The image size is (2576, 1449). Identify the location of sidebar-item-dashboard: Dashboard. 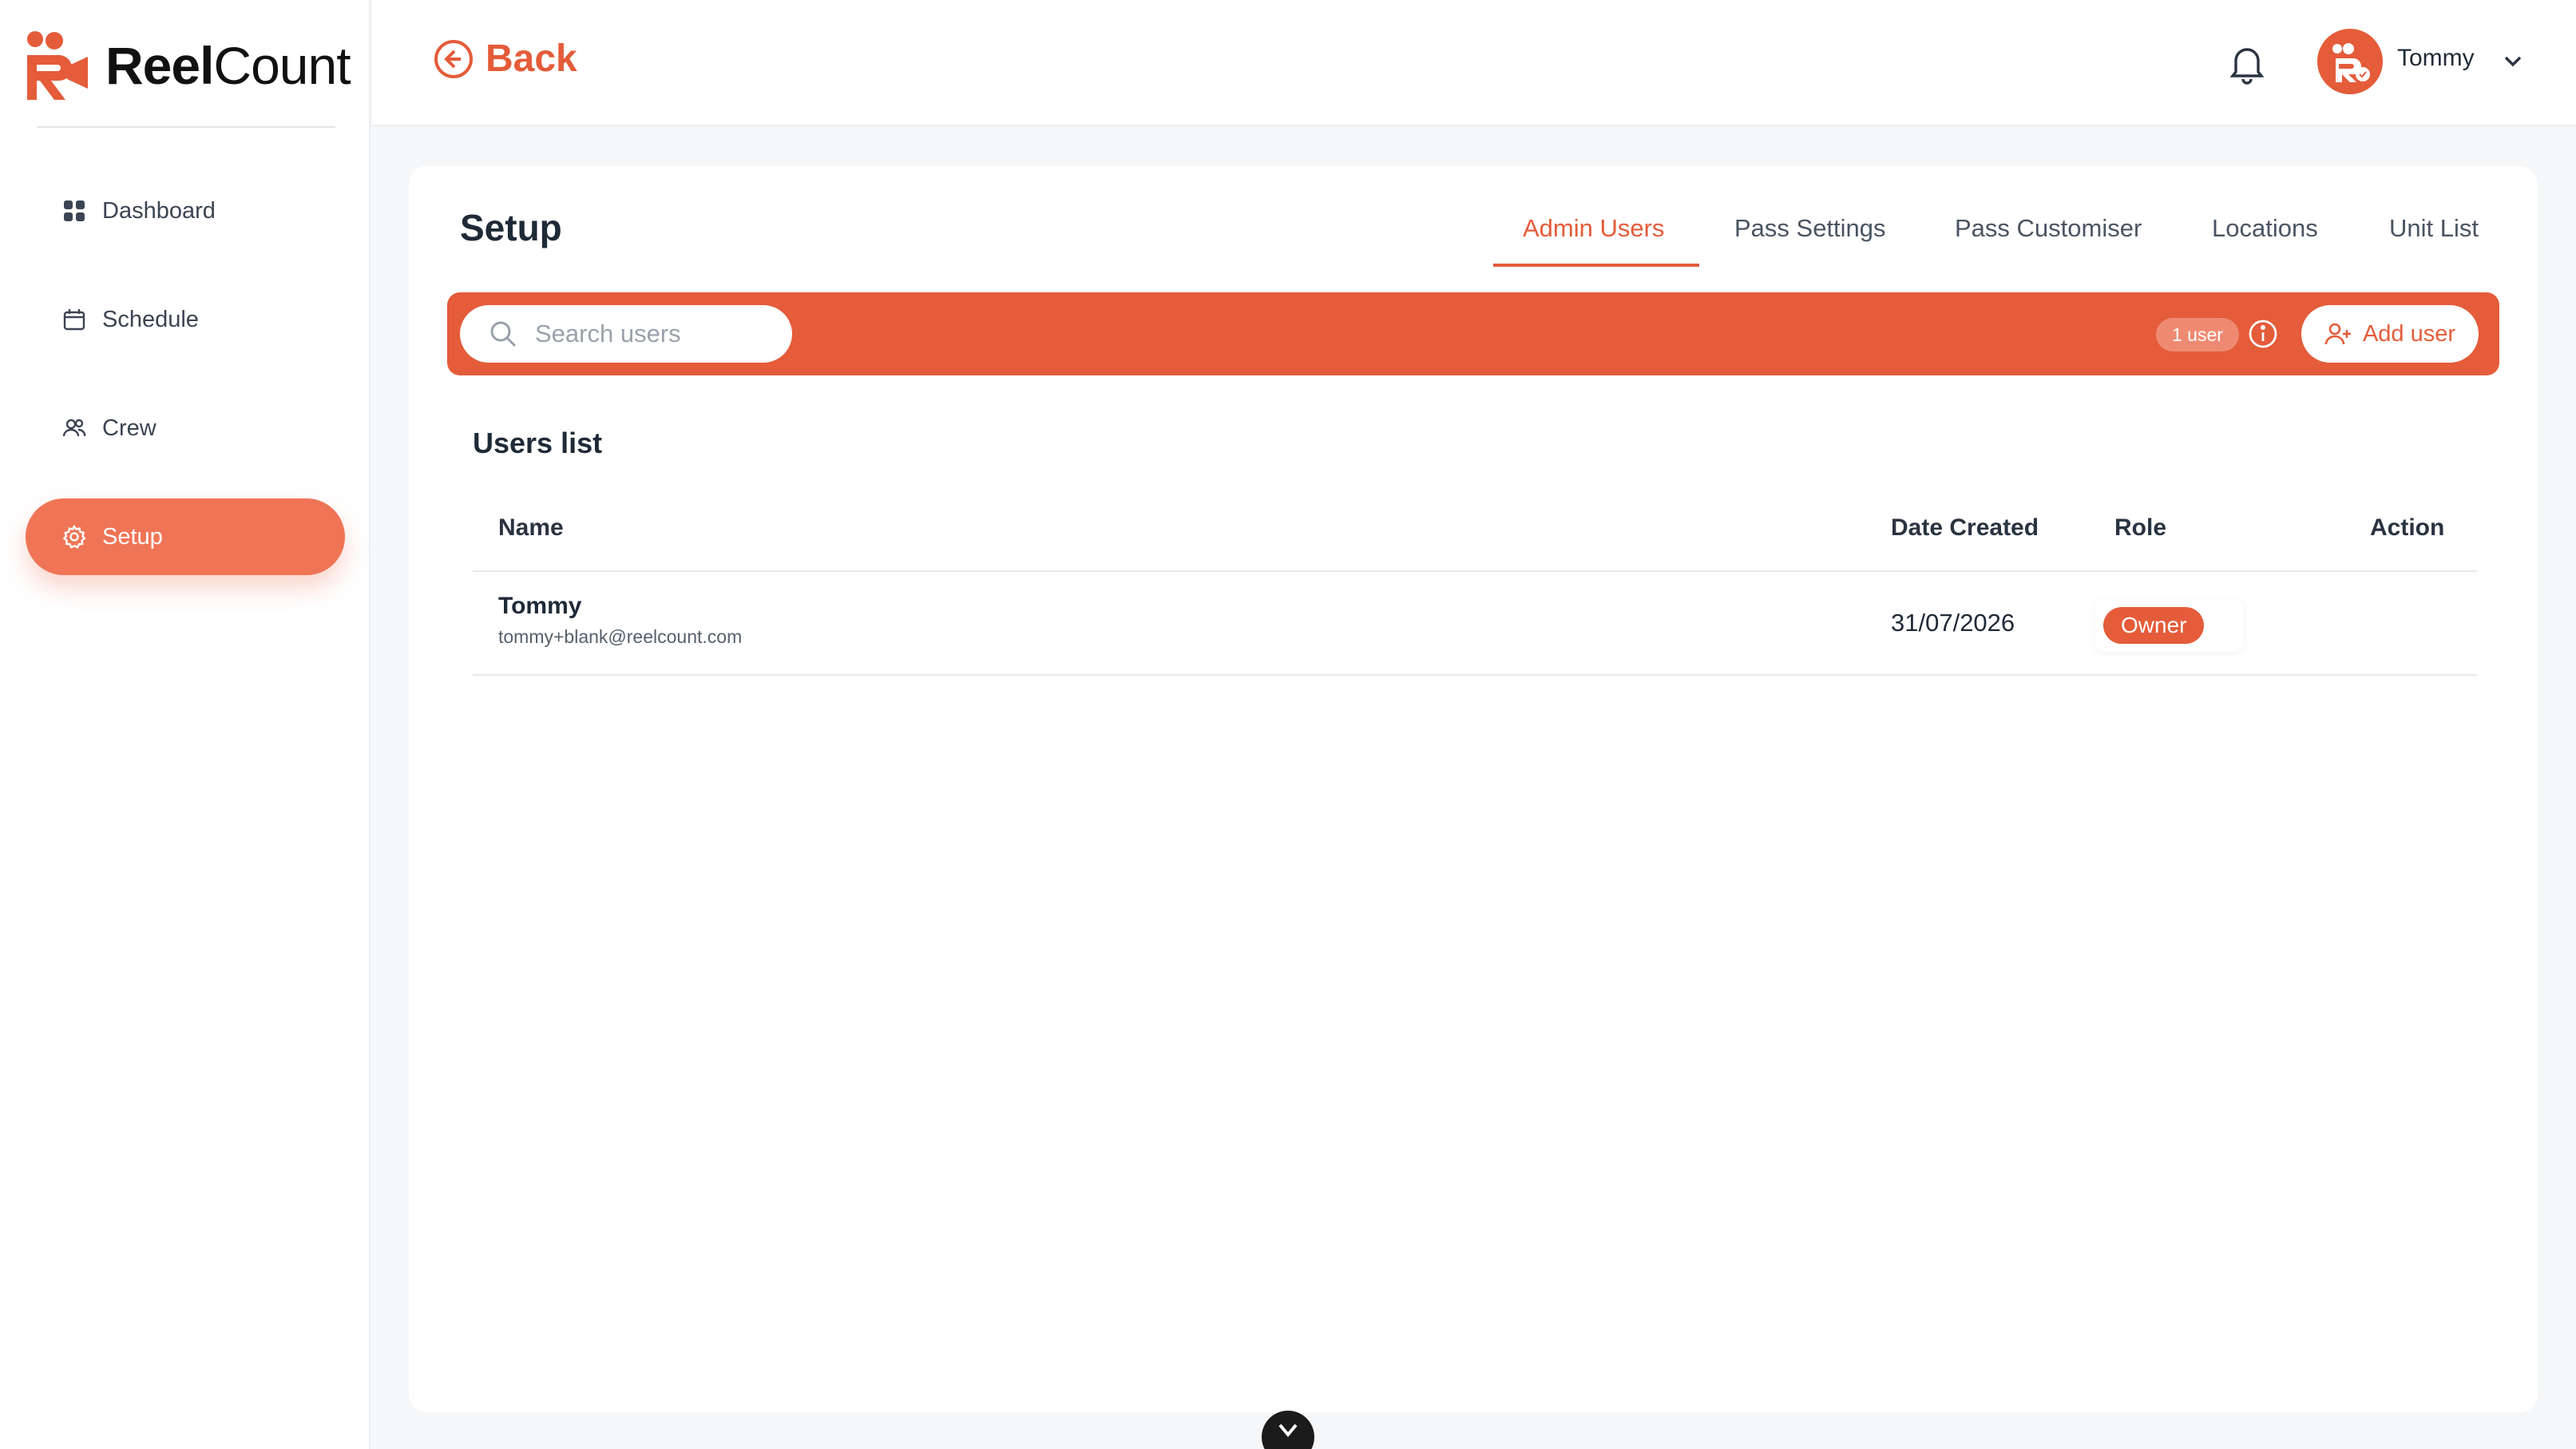
(185, 211).